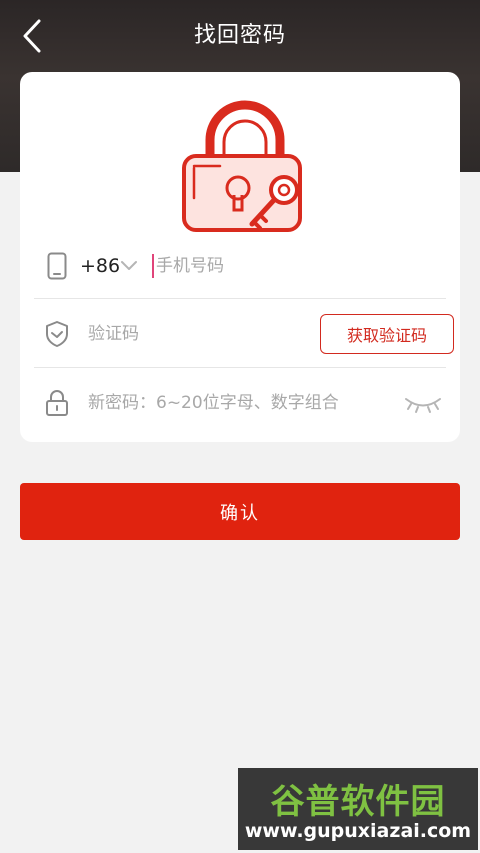  I want to click on country-code: +86, so click(100, 266).